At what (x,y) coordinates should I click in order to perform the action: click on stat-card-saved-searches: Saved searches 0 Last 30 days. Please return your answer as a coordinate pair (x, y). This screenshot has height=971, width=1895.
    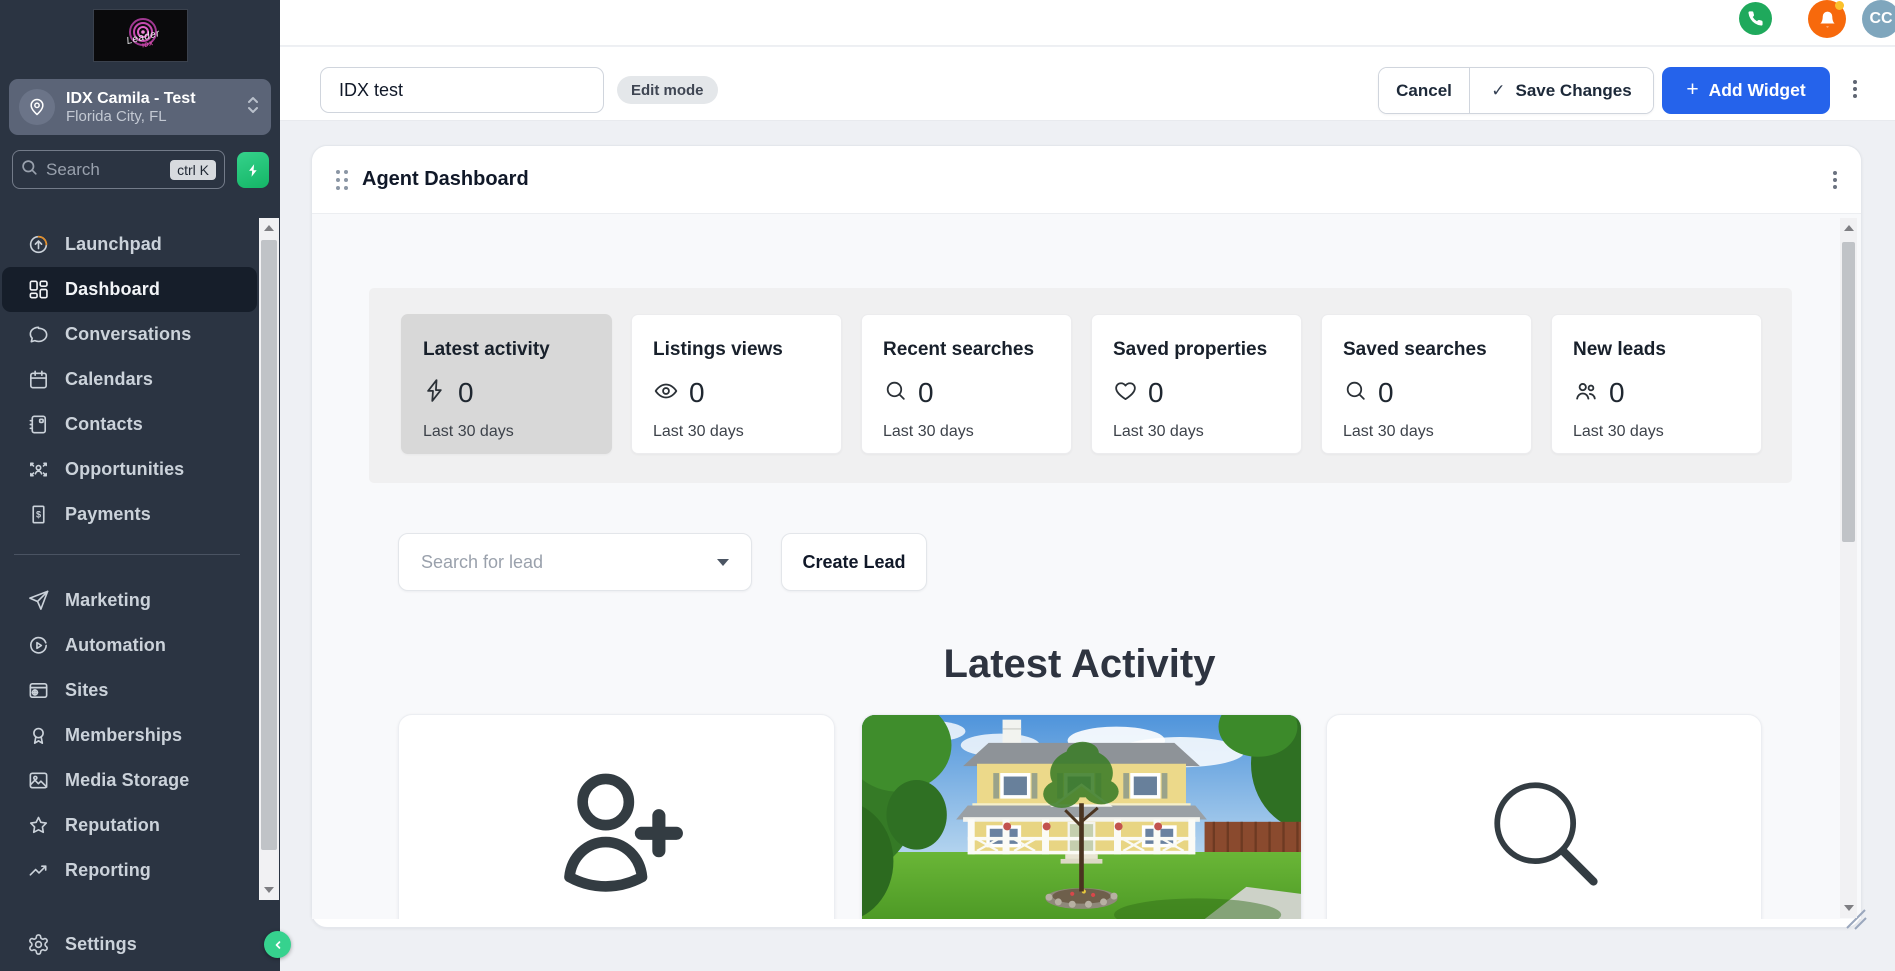
    Looking at the image, I should click on (1426, 384).